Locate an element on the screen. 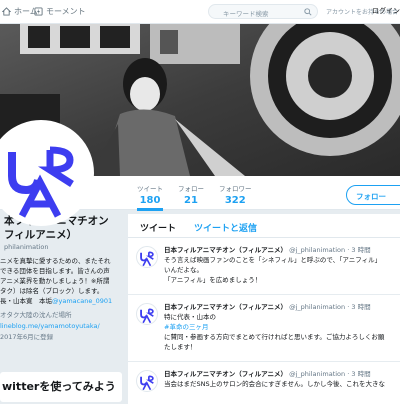 This screenshot has width=400, height=404. tweet-line: いんだよな。 is located at coordinates (183, 270).